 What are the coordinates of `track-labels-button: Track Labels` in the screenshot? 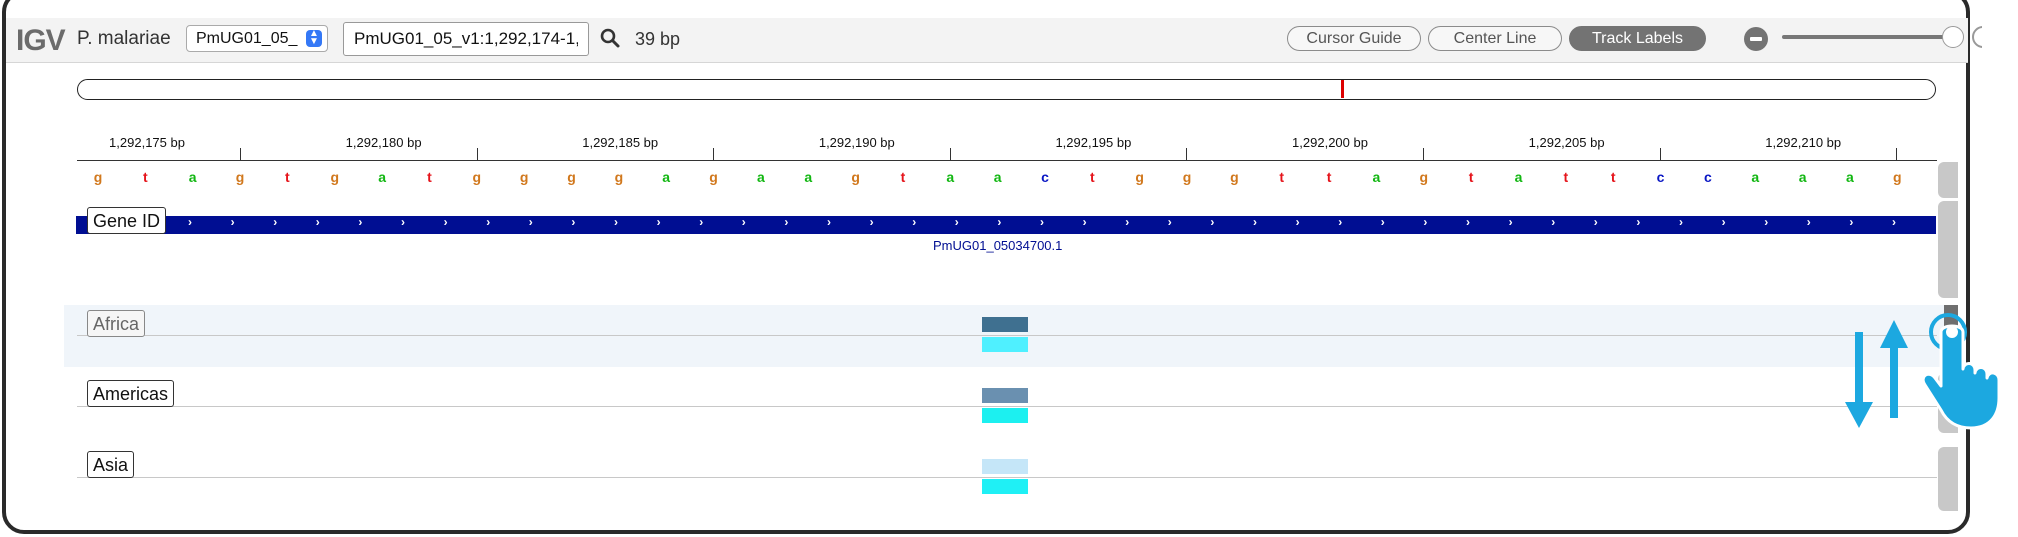 It's located at (1637, 38).